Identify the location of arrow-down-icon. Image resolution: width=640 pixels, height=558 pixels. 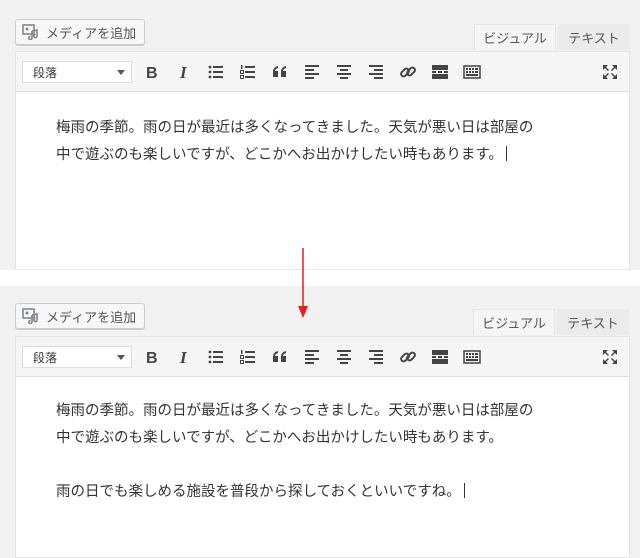
(303, 283).